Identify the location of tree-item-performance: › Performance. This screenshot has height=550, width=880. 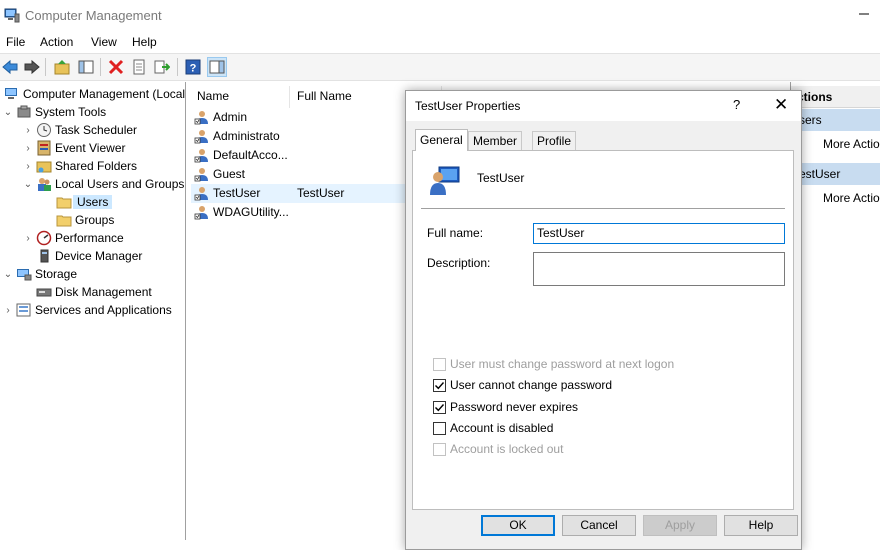
(73, 238).